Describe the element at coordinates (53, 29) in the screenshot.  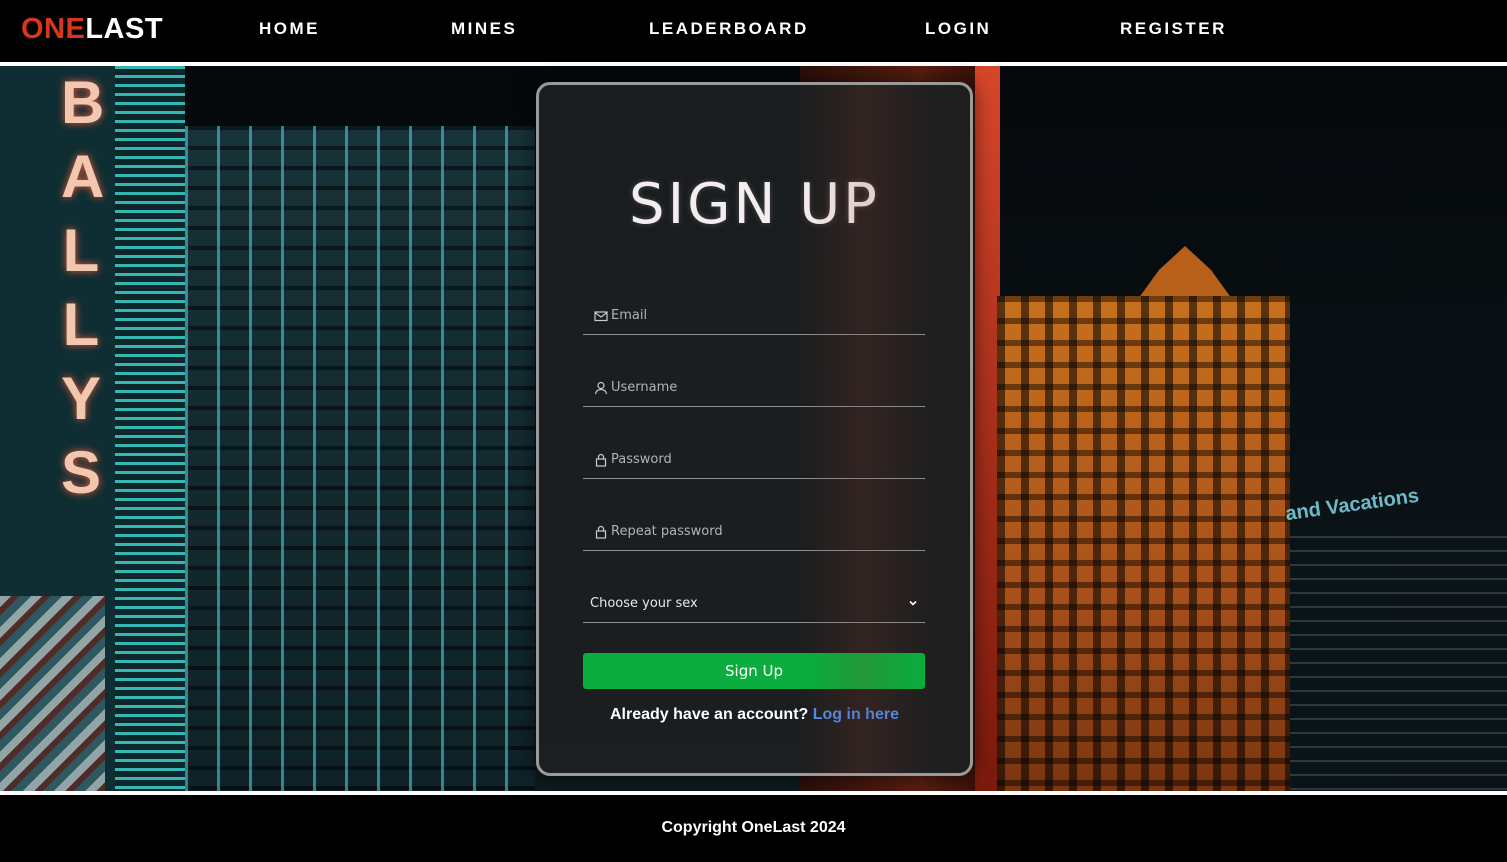
I see `logo-part-one: ONE` at that location.